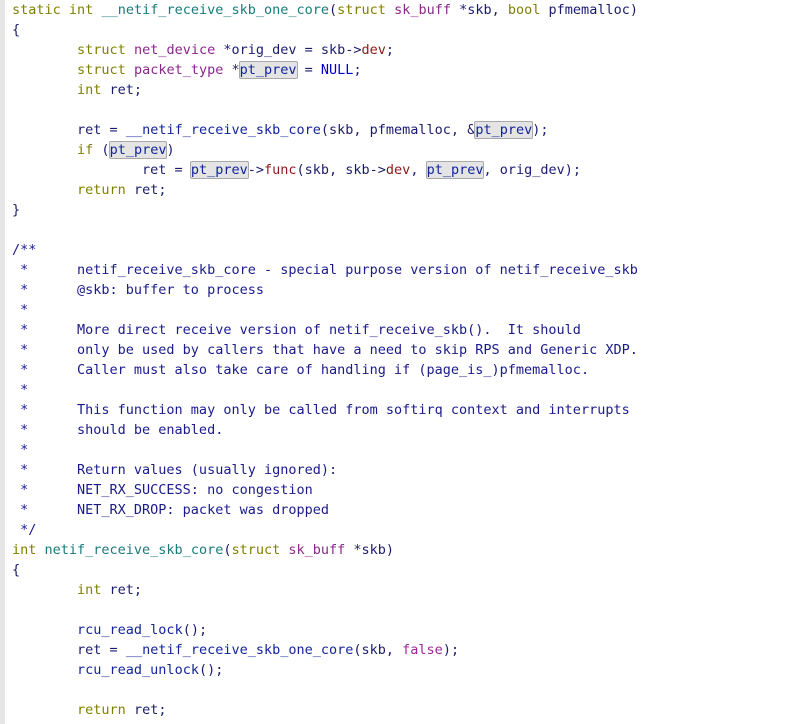  Describe the element at coordinates (479, 10) in the screenshot. I see `param-skb: *skb,` at that location.